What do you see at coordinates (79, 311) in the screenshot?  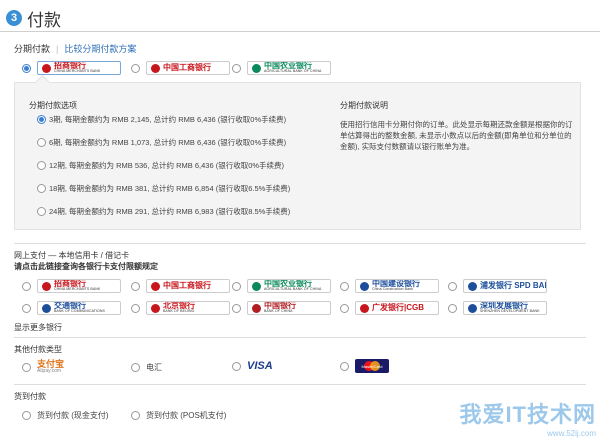 I see `bank-name-en: BANK OF COMMUNICATIONS` at bounding box center [79, 311].